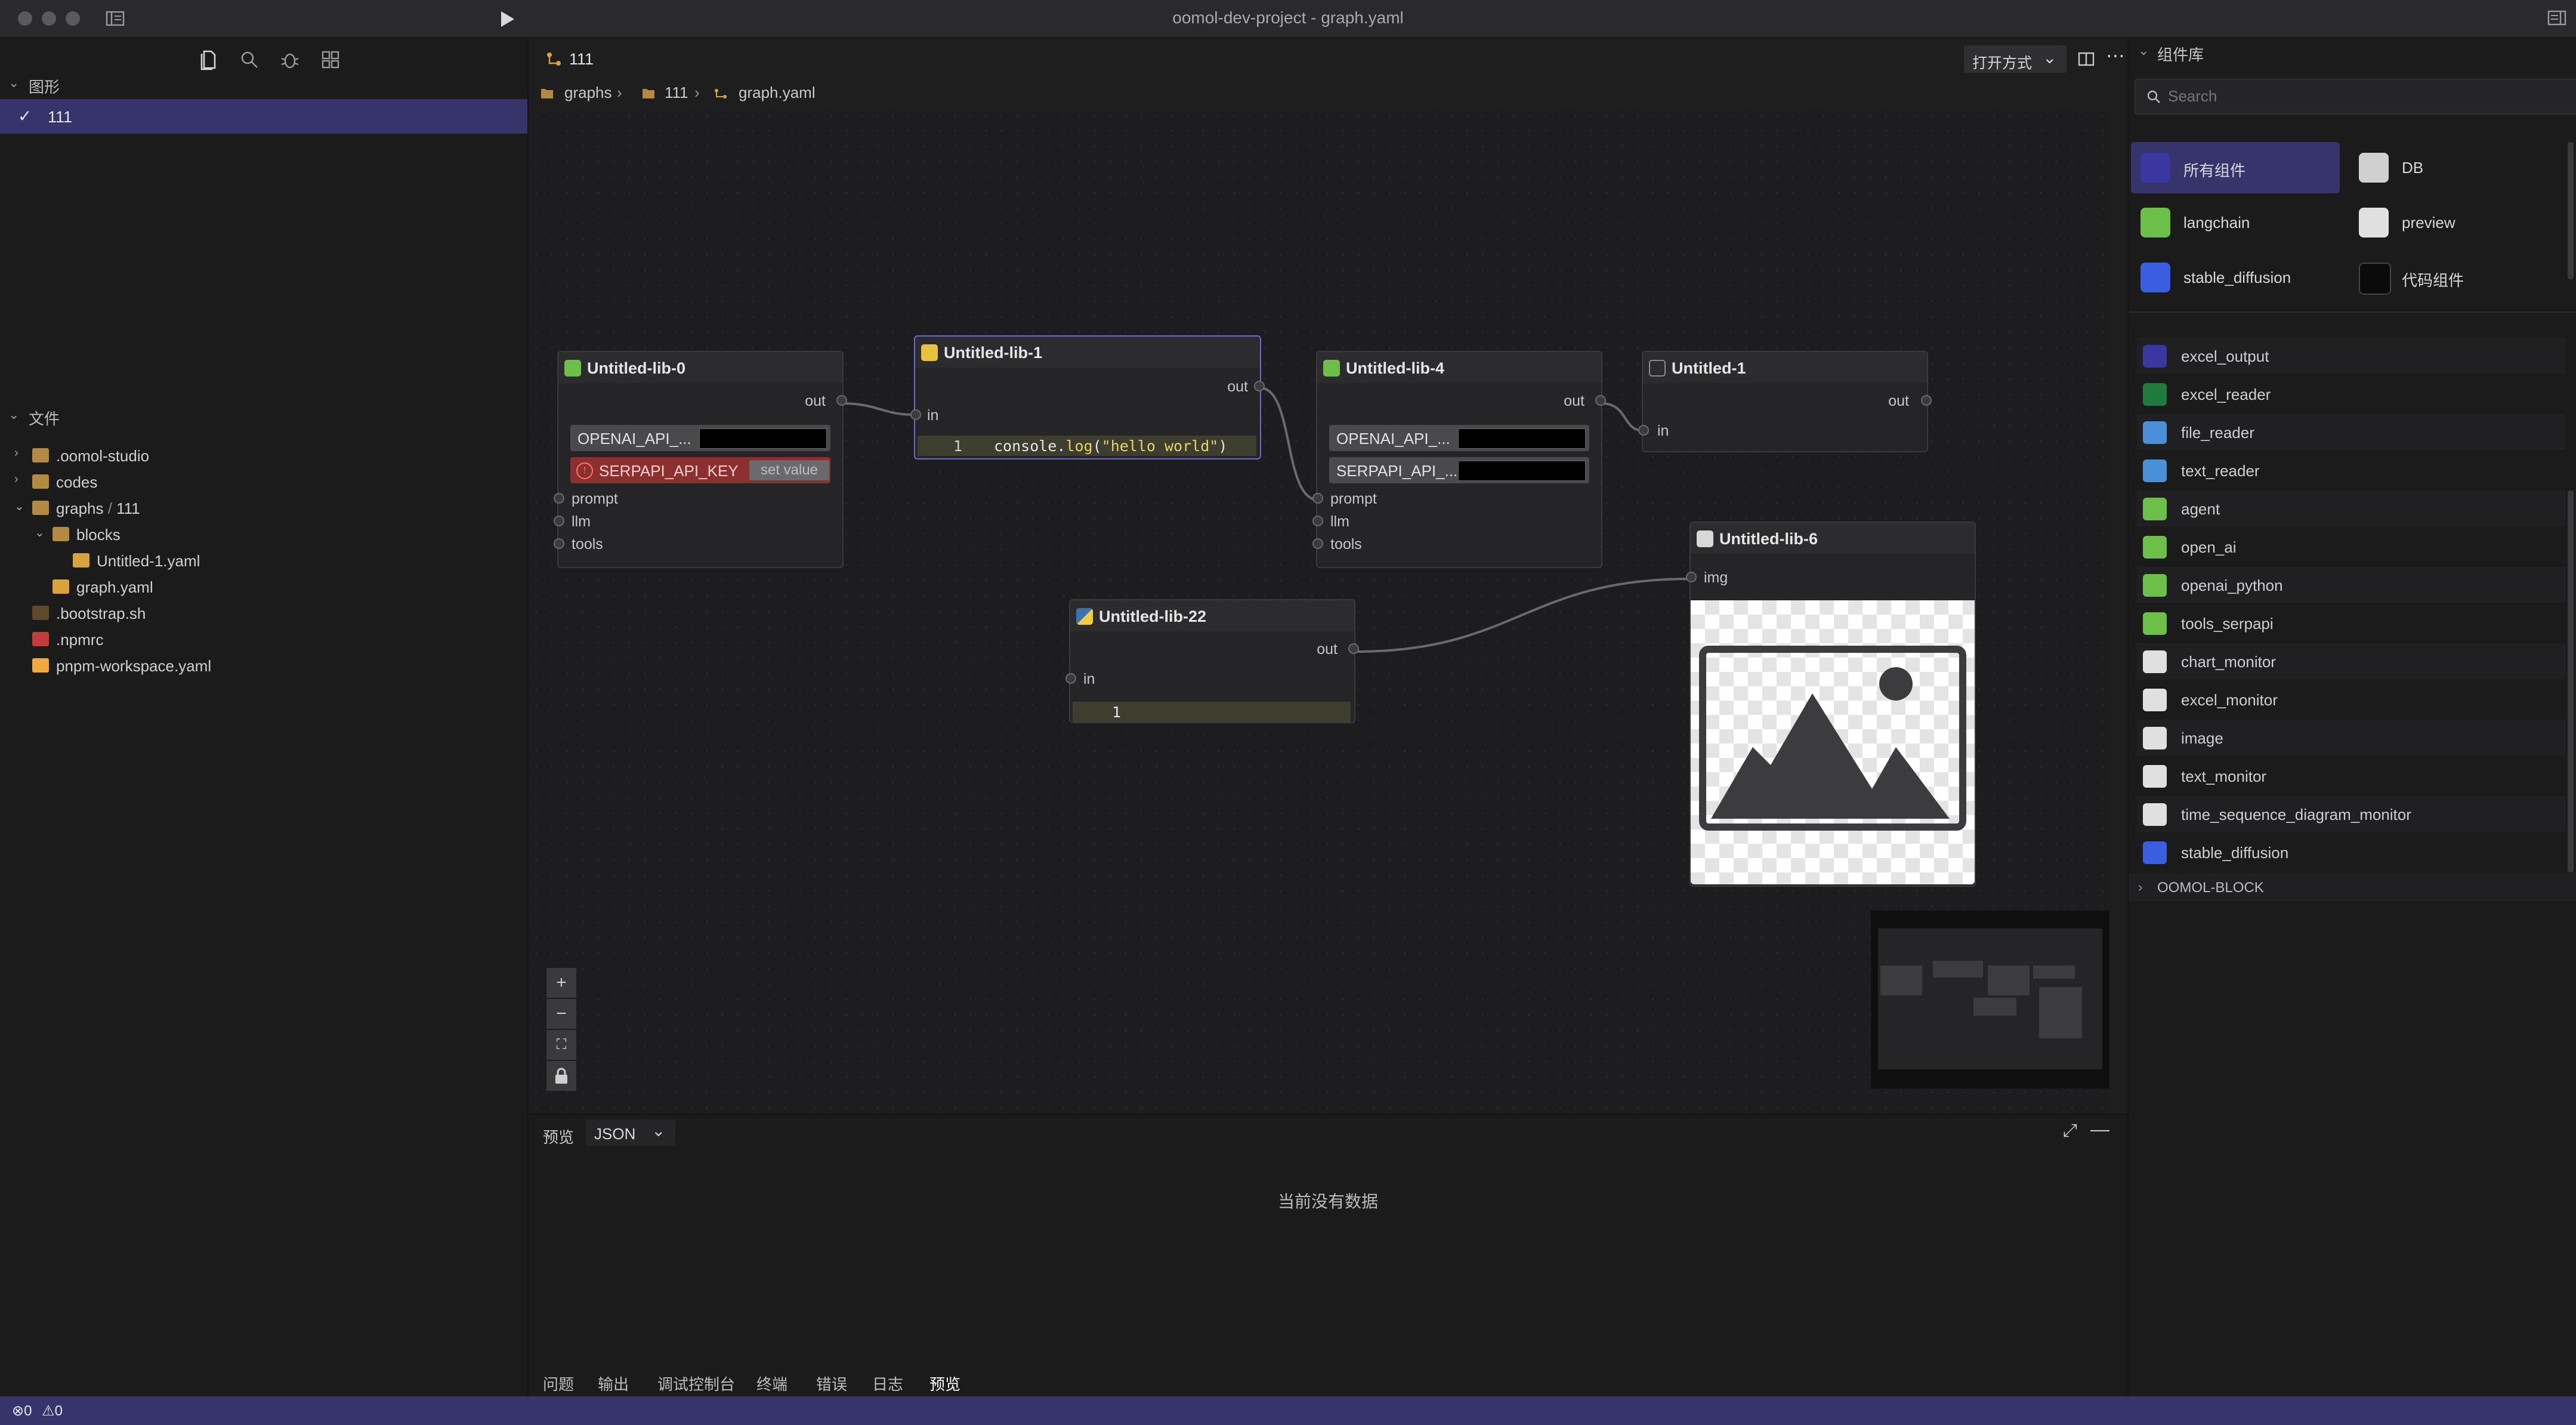 This screenshot has height=1425, width=2576. I want to click on component-search-box, so click(2355, 97).